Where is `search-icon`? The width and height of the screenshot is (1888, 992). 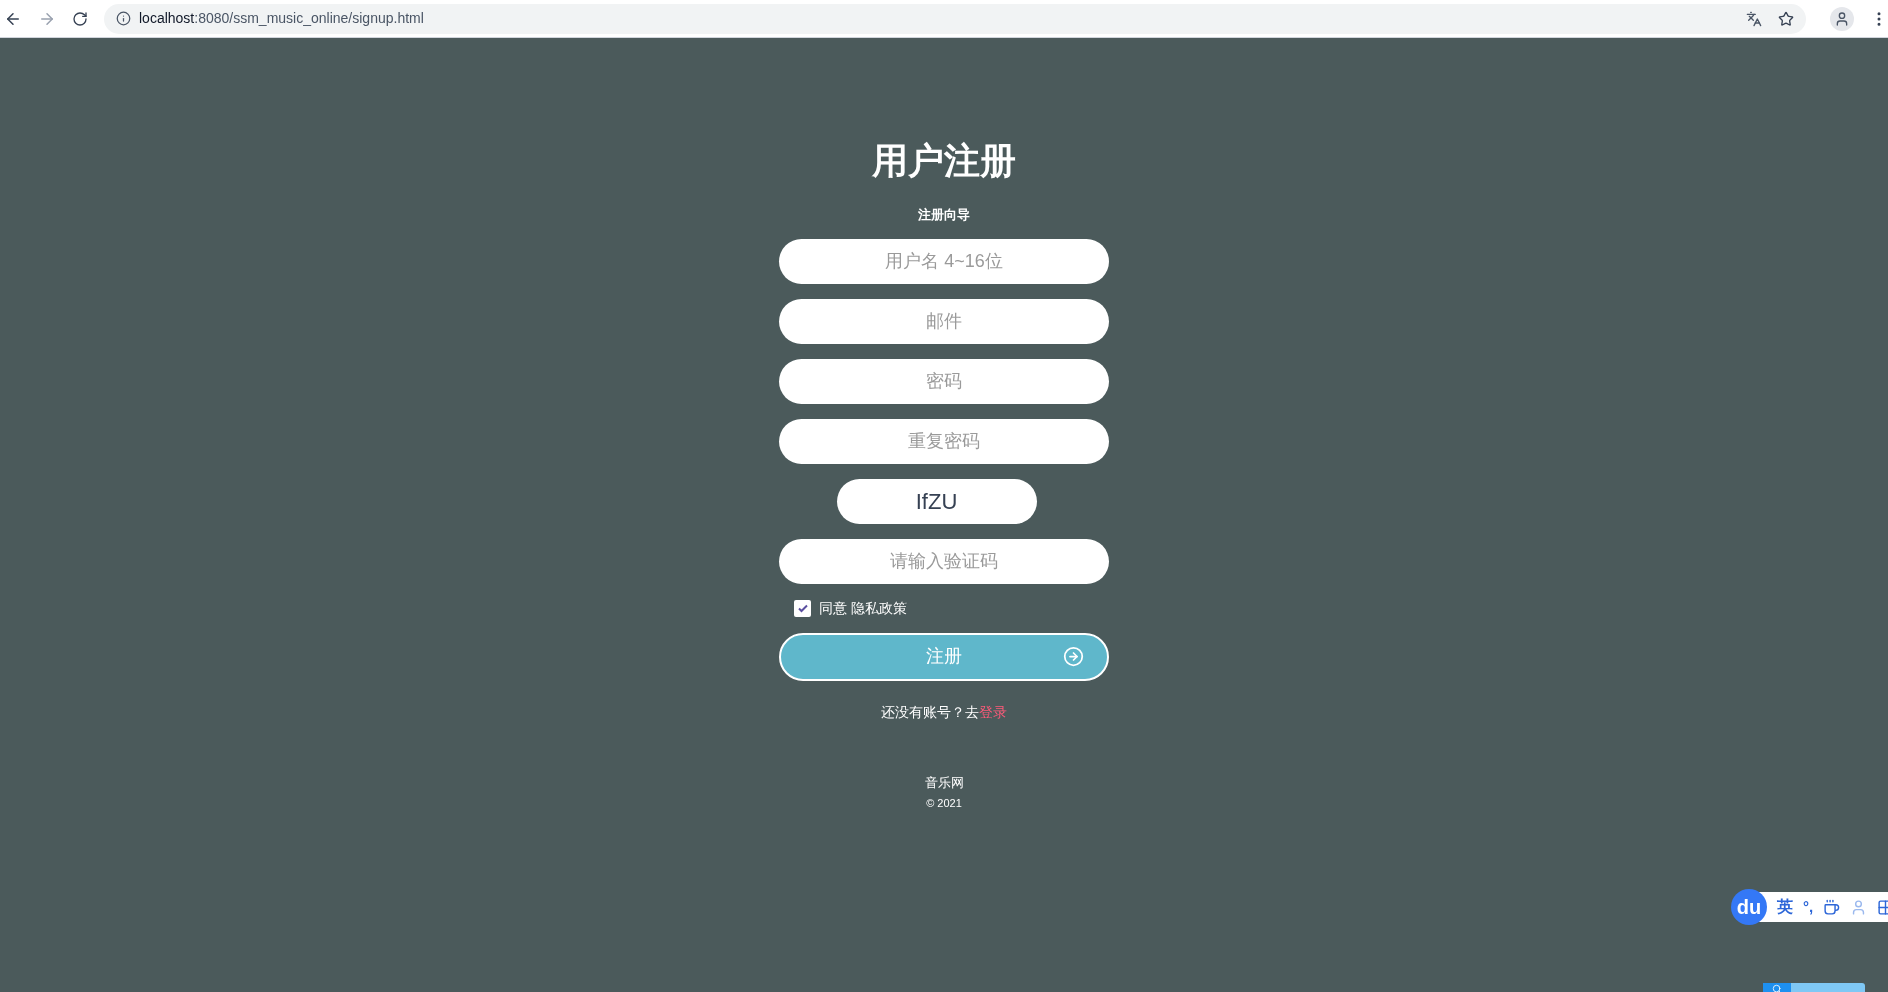
search-icon is located at coordinates (1777, 988).